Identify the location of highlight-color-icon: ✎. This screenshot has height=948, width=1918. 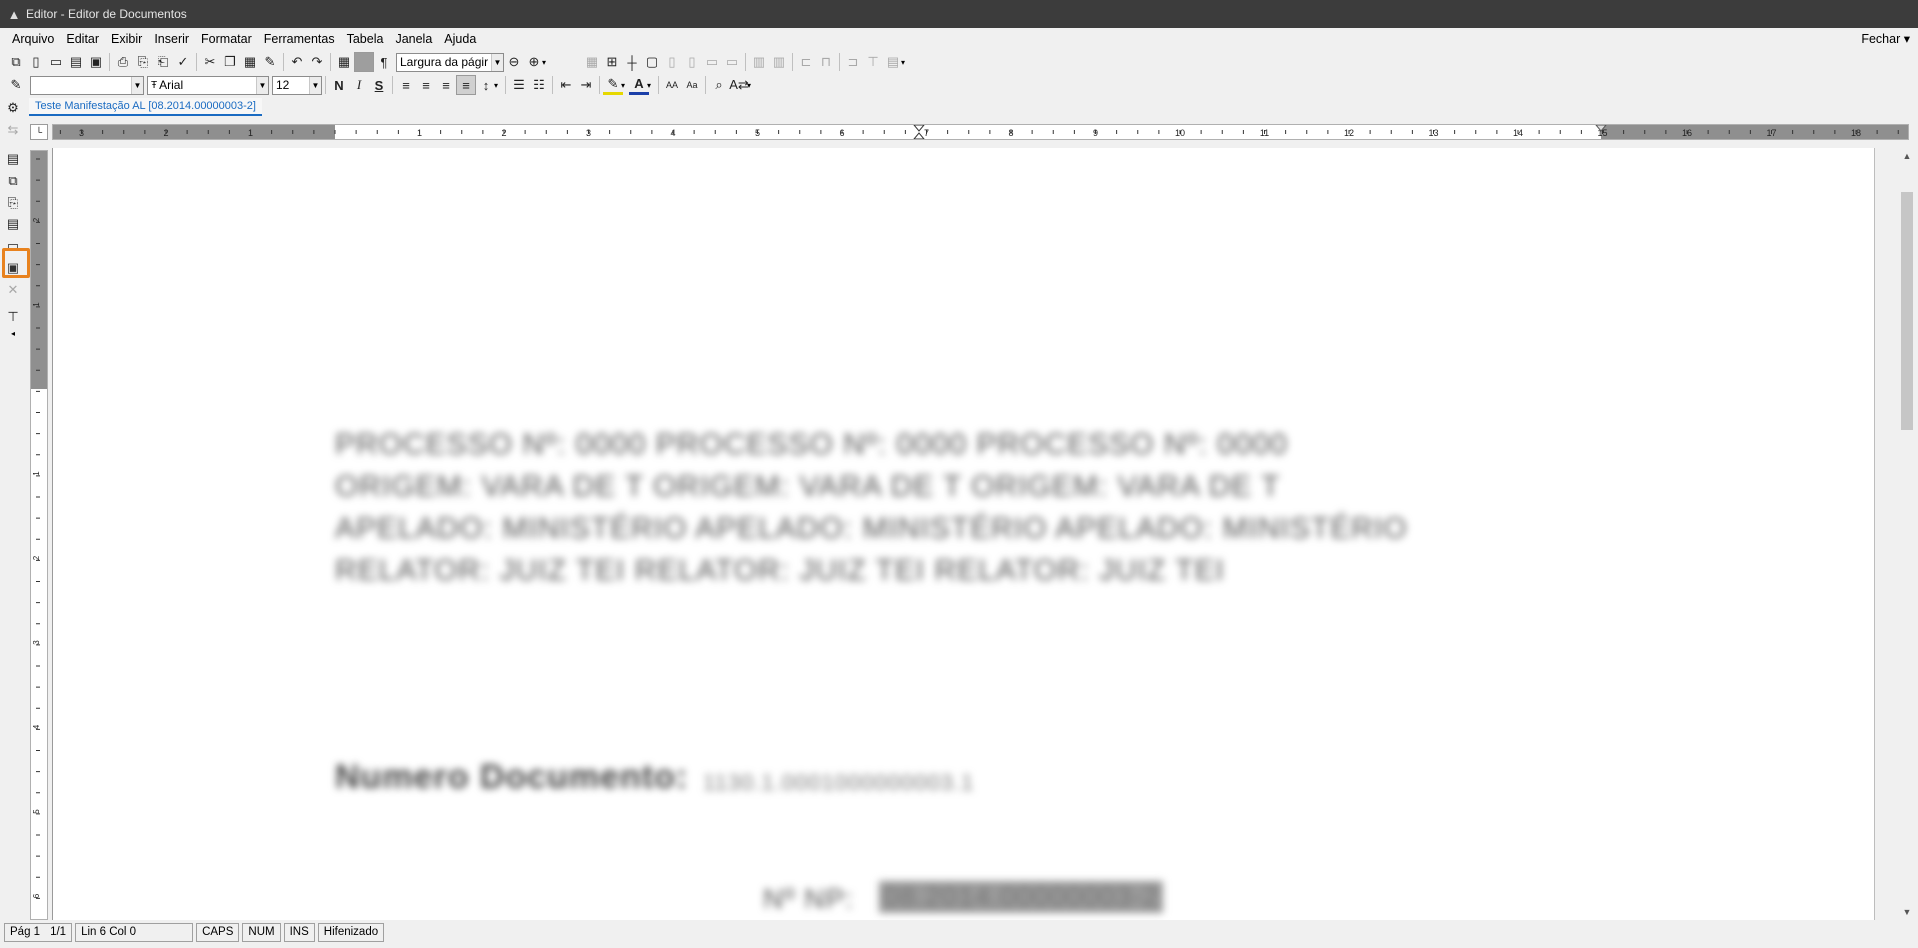
(613, 85).